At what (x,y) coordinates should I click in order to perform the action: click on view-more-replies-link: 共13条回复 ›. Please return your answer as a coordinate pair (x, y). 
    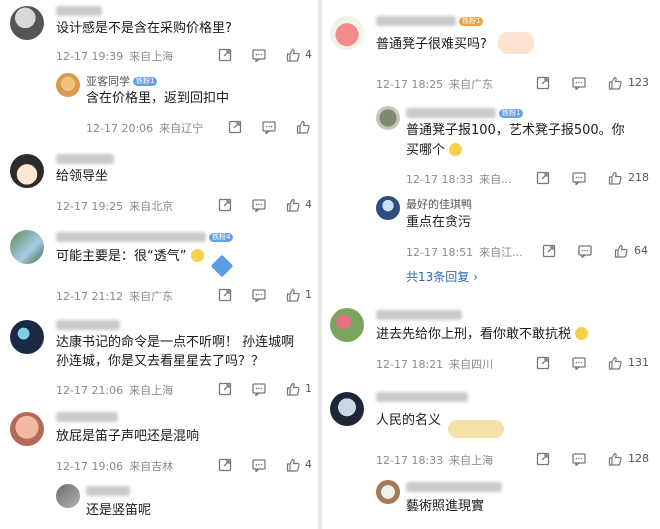
    Looking at the image, I should click on (442, 276).